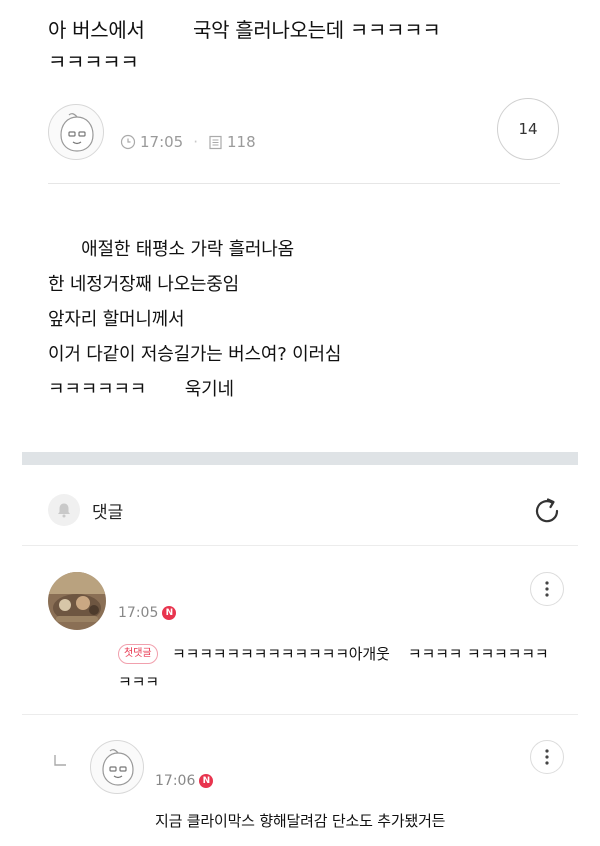  What do you see at coordinates (138, 613) in the screenshot?
I see `comment-time-text: 17:05` at bounding box center [138, 613].